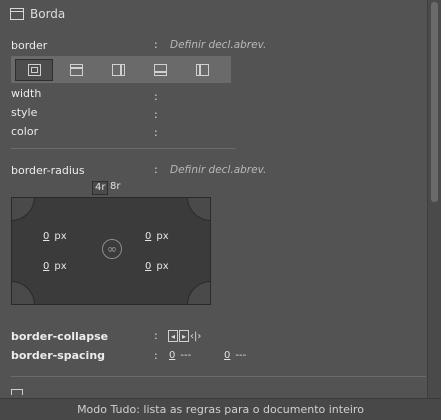  I want to click on border-side-tabs, so click(121, 69).